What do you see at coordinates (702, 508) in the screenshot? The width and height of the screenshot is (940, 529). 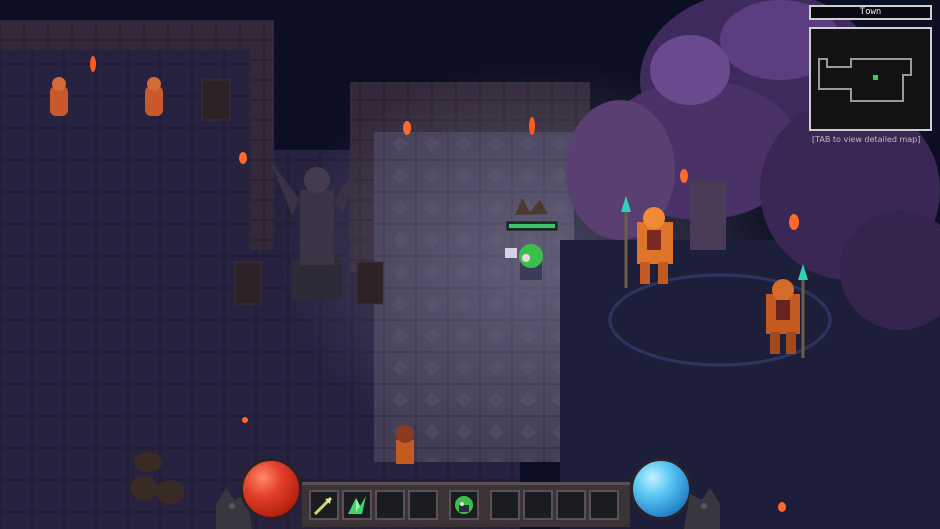 I see `gargoyle-ornament-right` at bounding box center [702, 508].